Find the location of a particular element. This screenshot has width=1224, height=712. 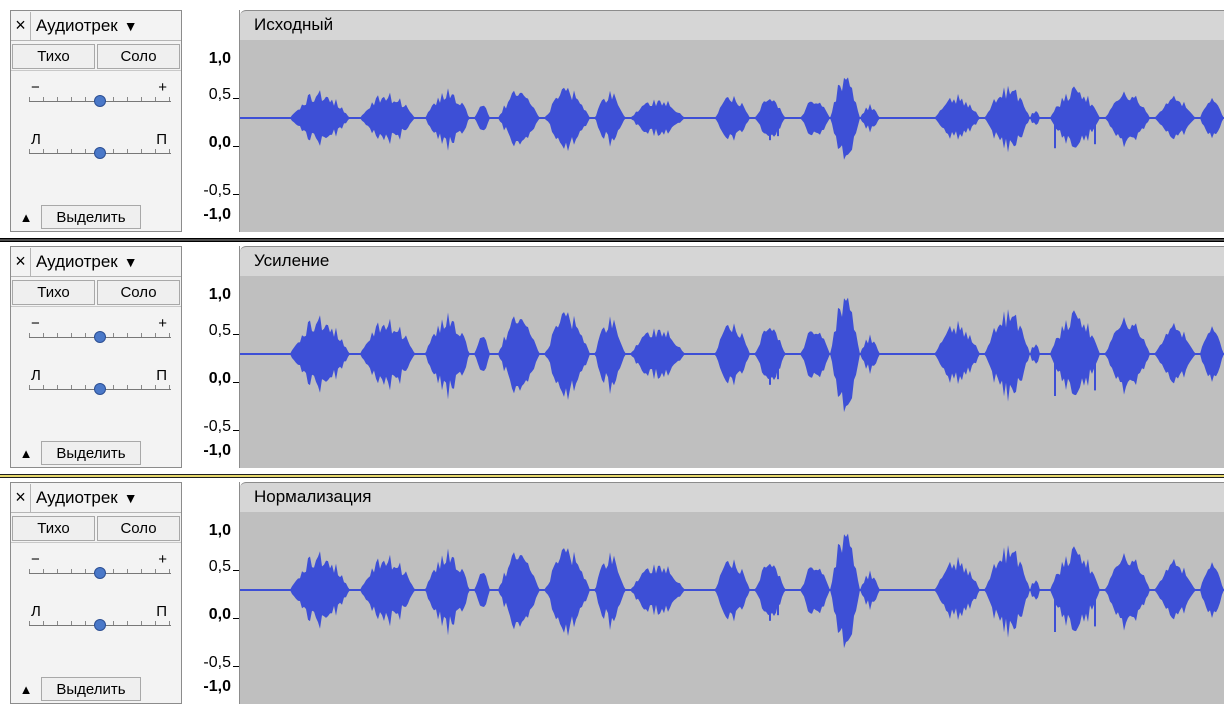

track-title: Нормализация is located at coordinates (313, 496).